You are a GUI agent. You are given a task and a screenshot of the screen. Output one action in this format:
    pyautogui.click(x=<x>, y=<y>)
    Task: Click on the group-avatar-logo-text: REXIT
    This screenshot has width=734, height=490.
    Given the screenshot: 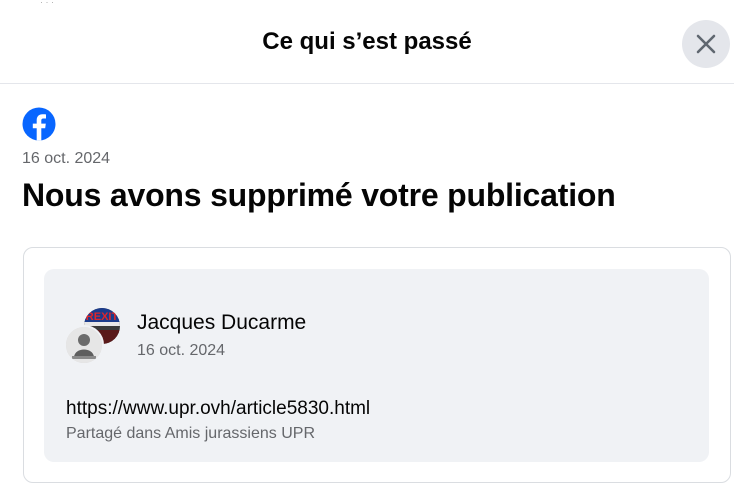 What is the action you would take?
    pyautogui.click(x=102, y=317)
    